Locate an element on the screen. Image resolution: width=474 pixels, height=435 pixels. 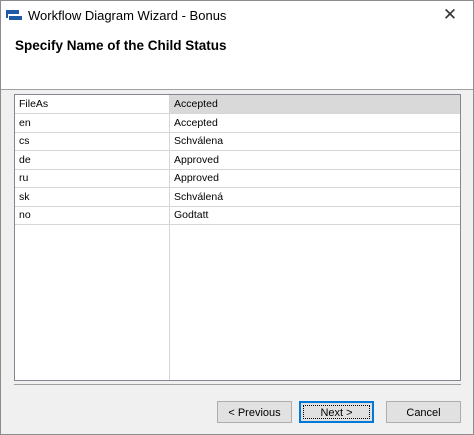
title-bar: Workflow Diagram Wizard - Bonus ✕ is located at coordinates (237, 16).